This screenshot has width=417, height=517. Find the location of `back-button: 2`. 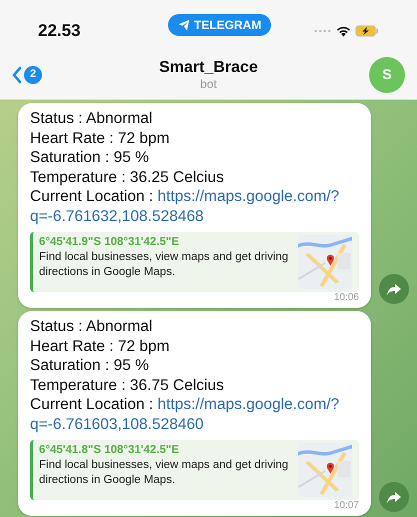

back-button: 2 is located at coordinates (42, 75).